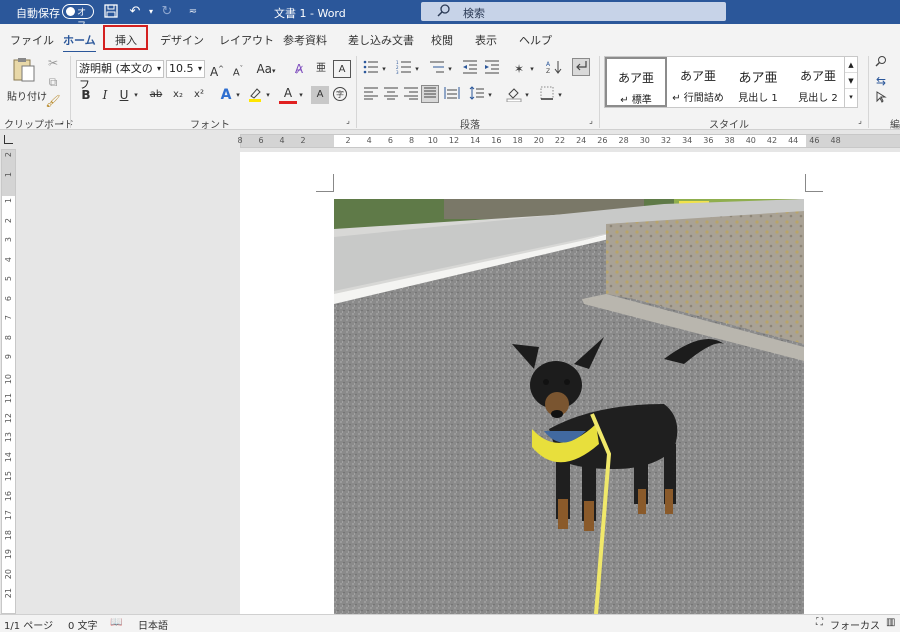 This screenshot has width=900, height=632. I want to click on style-heading-1: あア亜 見出し 1, so click(758, 82).